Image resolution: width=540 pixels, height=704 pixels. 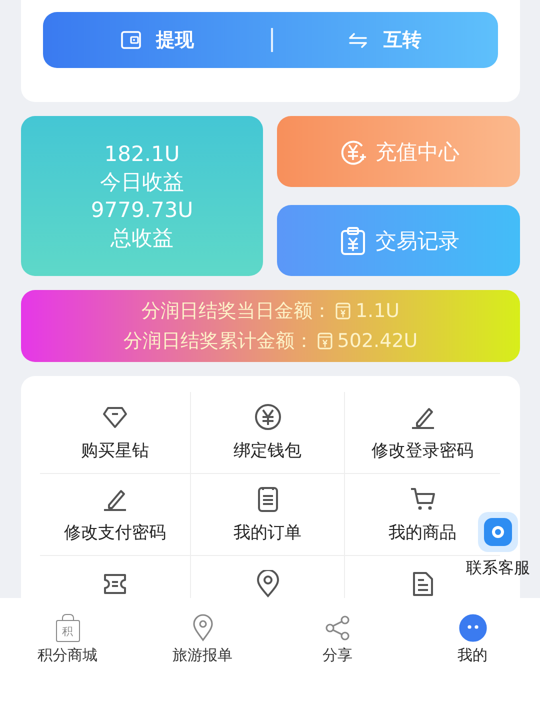 What do you see at coordinates (498, 568) in the screenshot?
I see `customer-service-label: 联系客服` at bounding box center [498, 568].